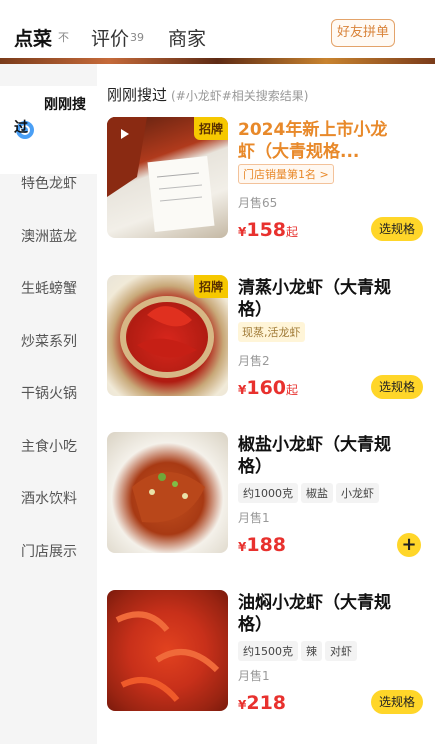 The image size is (435, 744). Describe the element at coordinates (240, 96) in the screenshot. I see `section-subtitle: (#小龙虾#相关搜索结果)` at that location.